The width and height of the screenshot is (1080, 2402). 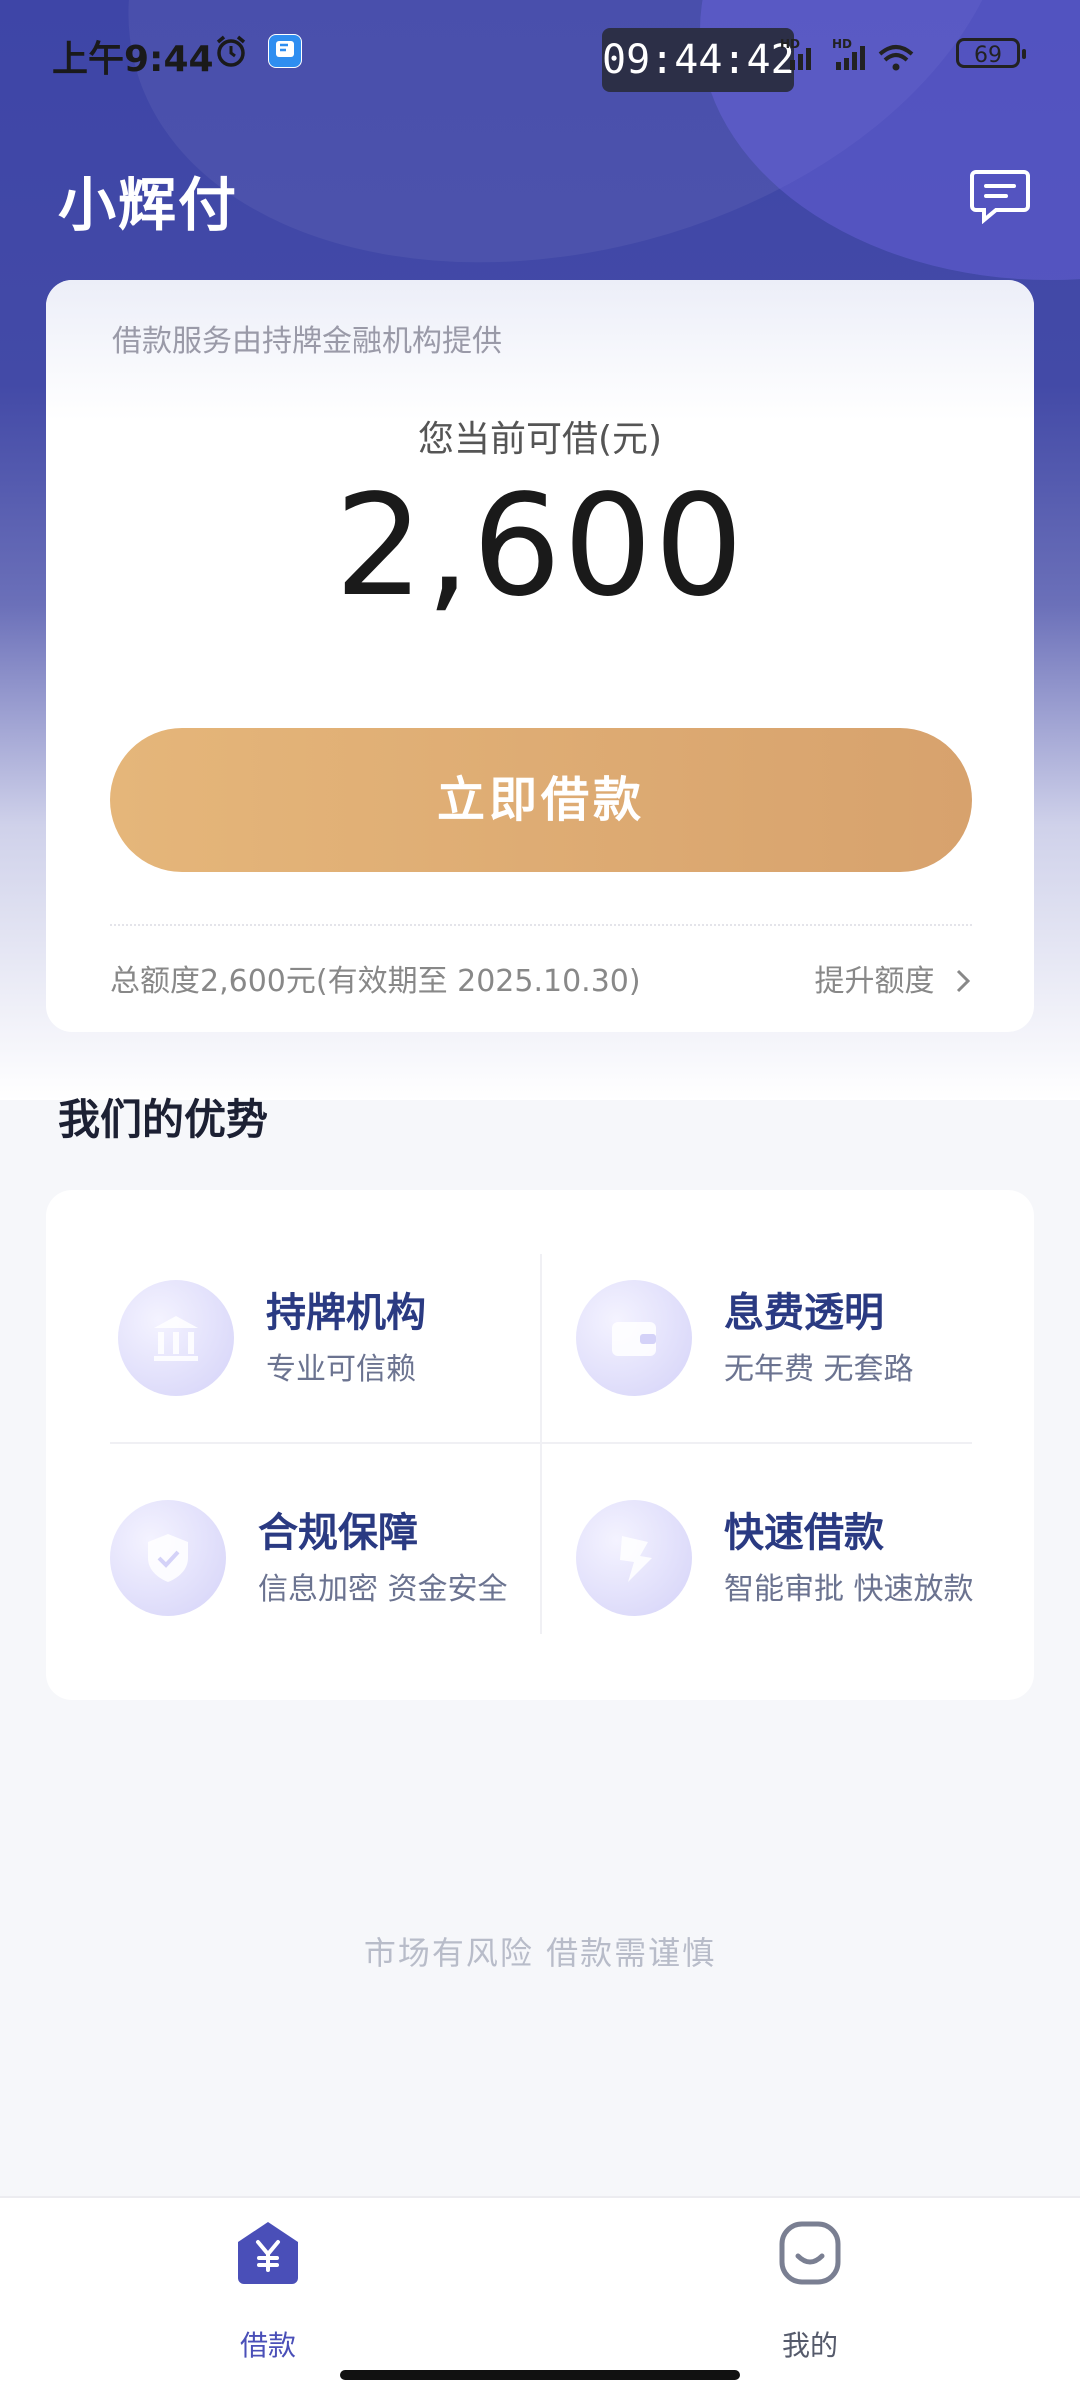 What do you see at coordinates (874, 981) in the screenshot?
I see `raise-quota-label: 提升额度` at bounding box center [874, 981].